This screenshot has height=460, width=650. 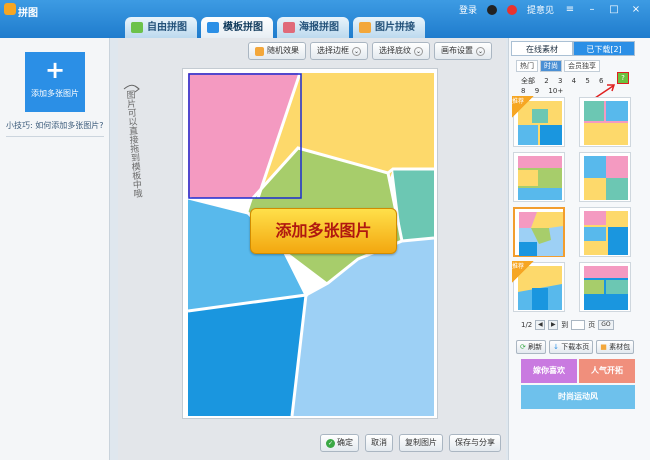 What do you see at coordinates (395, 27) in the screenshot?
I see `tab-label: 图片拼接` at bounding box center [395, 27].